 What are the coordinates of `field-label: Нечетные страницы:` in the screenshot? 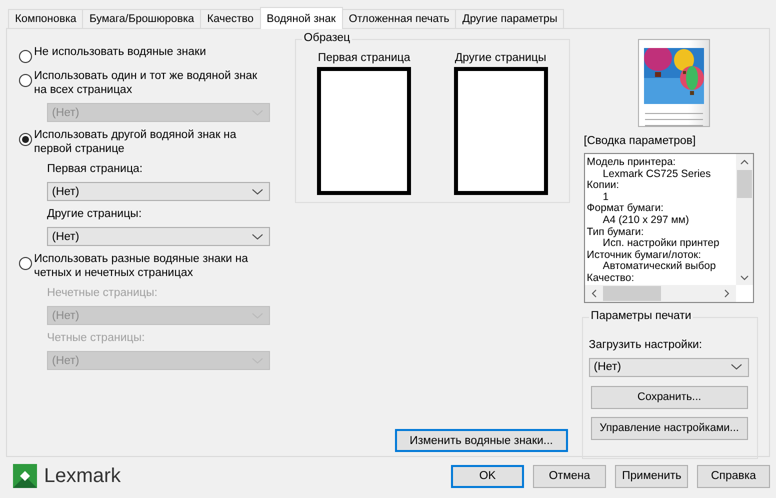 It's located at (102, 293).